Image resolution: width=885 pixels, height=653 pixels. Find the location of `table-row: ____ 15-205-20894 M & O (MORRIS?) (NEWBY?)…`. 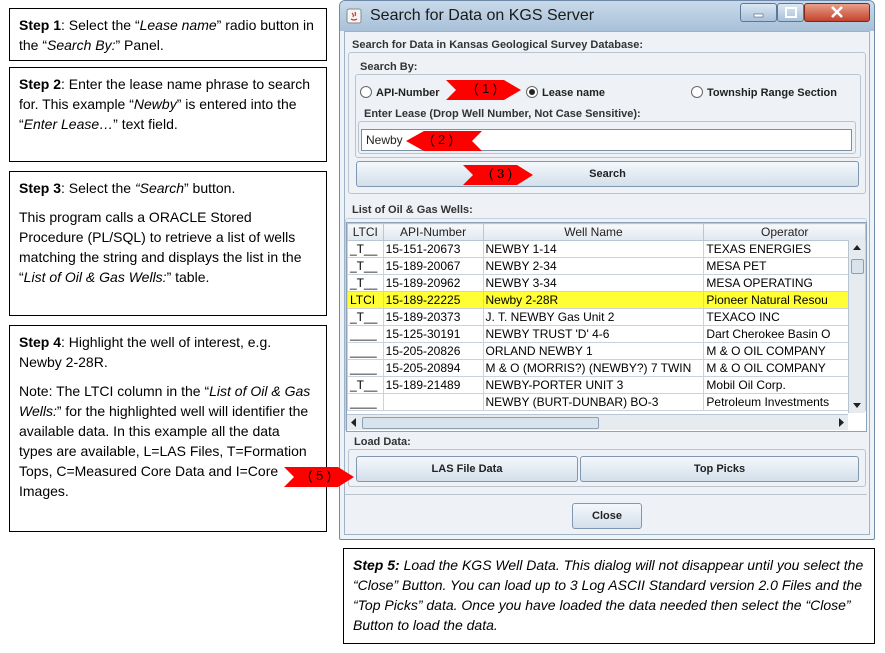

table-row: ____ 15-205-20894 M & O (MORRIS?) (NEWBY?)… is located at coordinates (606, 368).